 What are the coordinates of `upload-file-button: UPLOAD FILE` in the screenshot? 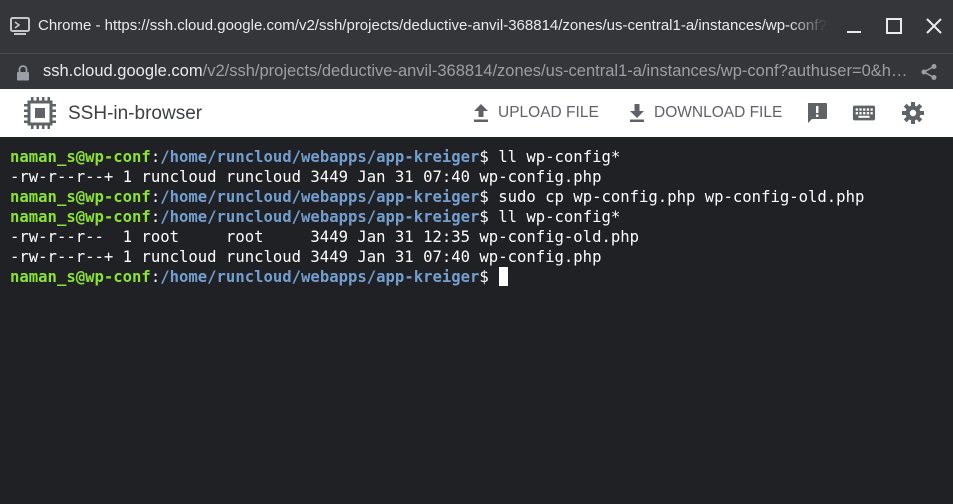 It's located at (535, 113).